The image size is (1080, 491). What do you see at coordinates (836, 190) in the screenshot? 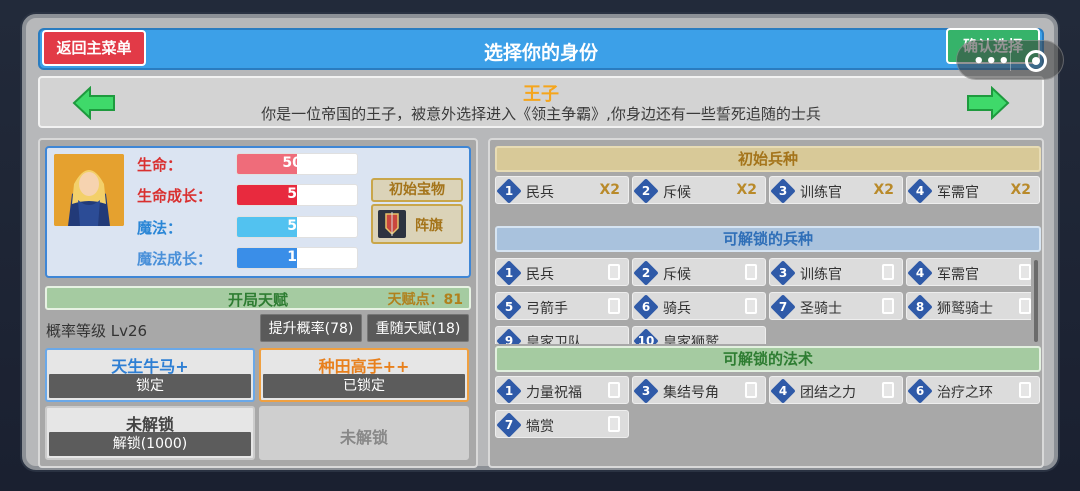
I see `chip-训练官: 3 训练官 X2` at bounding box center [836, 190].